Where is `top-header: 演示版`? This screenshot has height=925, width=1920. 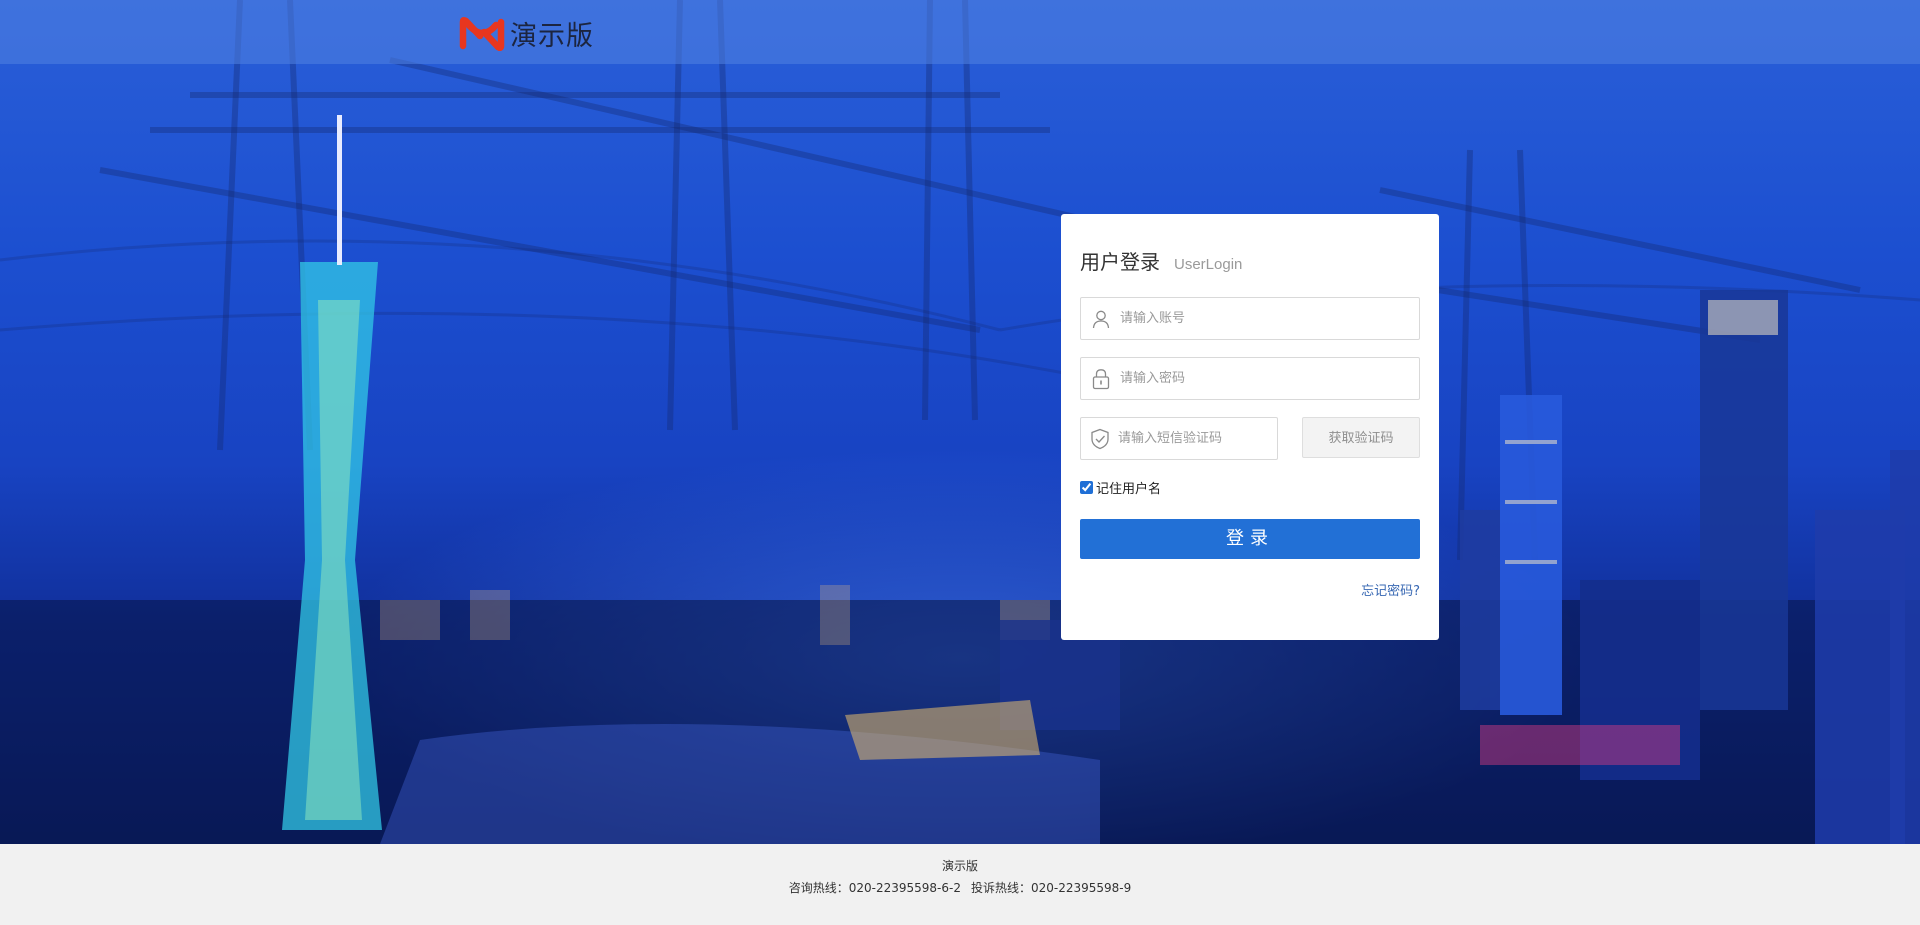
top-header: 演示版 is located at coordinates (960, 32).